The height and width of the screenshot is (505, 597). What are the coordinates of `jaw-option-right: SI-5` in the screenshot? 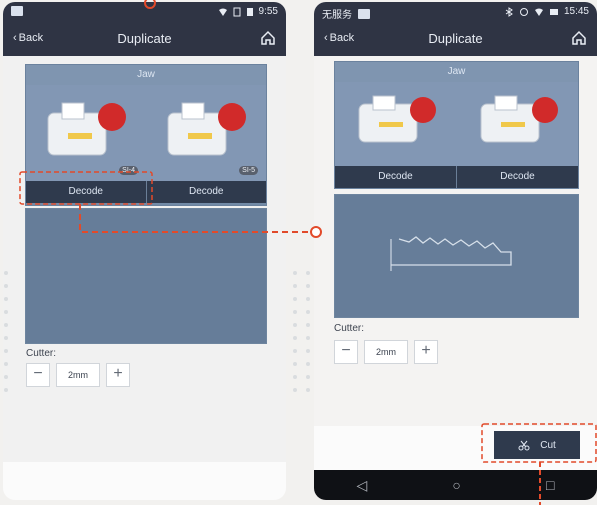 It's located at (206, 133).